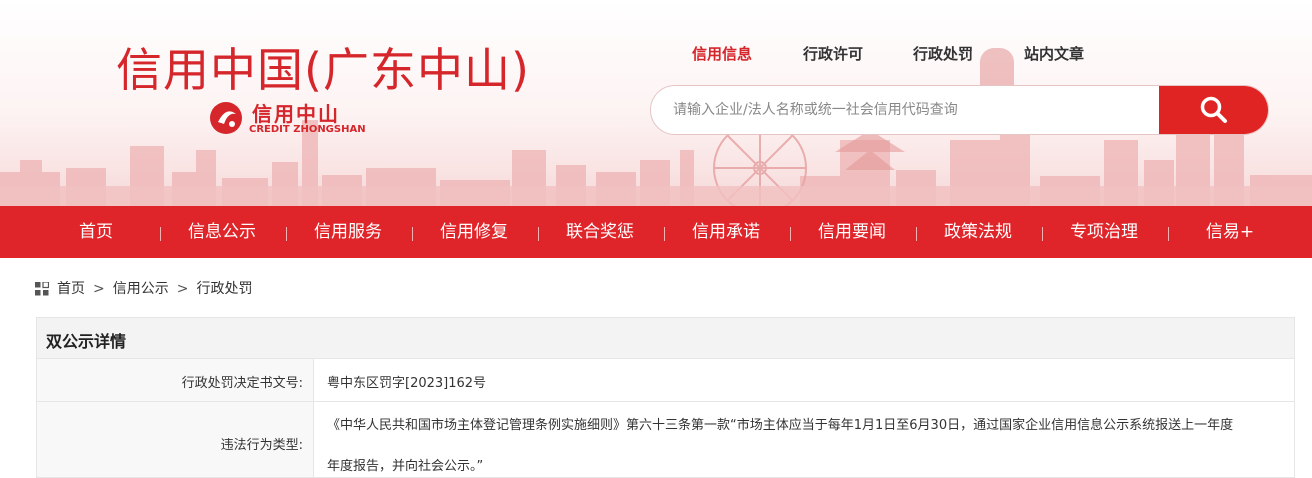 This screenshot has width=1312, height=478. What do you see at coordinates (71, 289) in the screenshot?
I see `breadcrumb-home: 首页` at bounding box center [71, 289].